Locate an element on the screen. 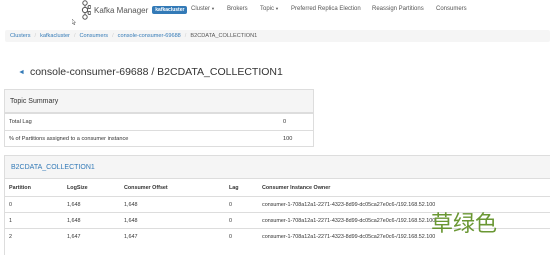 The height and width of the screenshot is (255, 550). nav-brokers: Brokers is located at coordinates (237, 9).